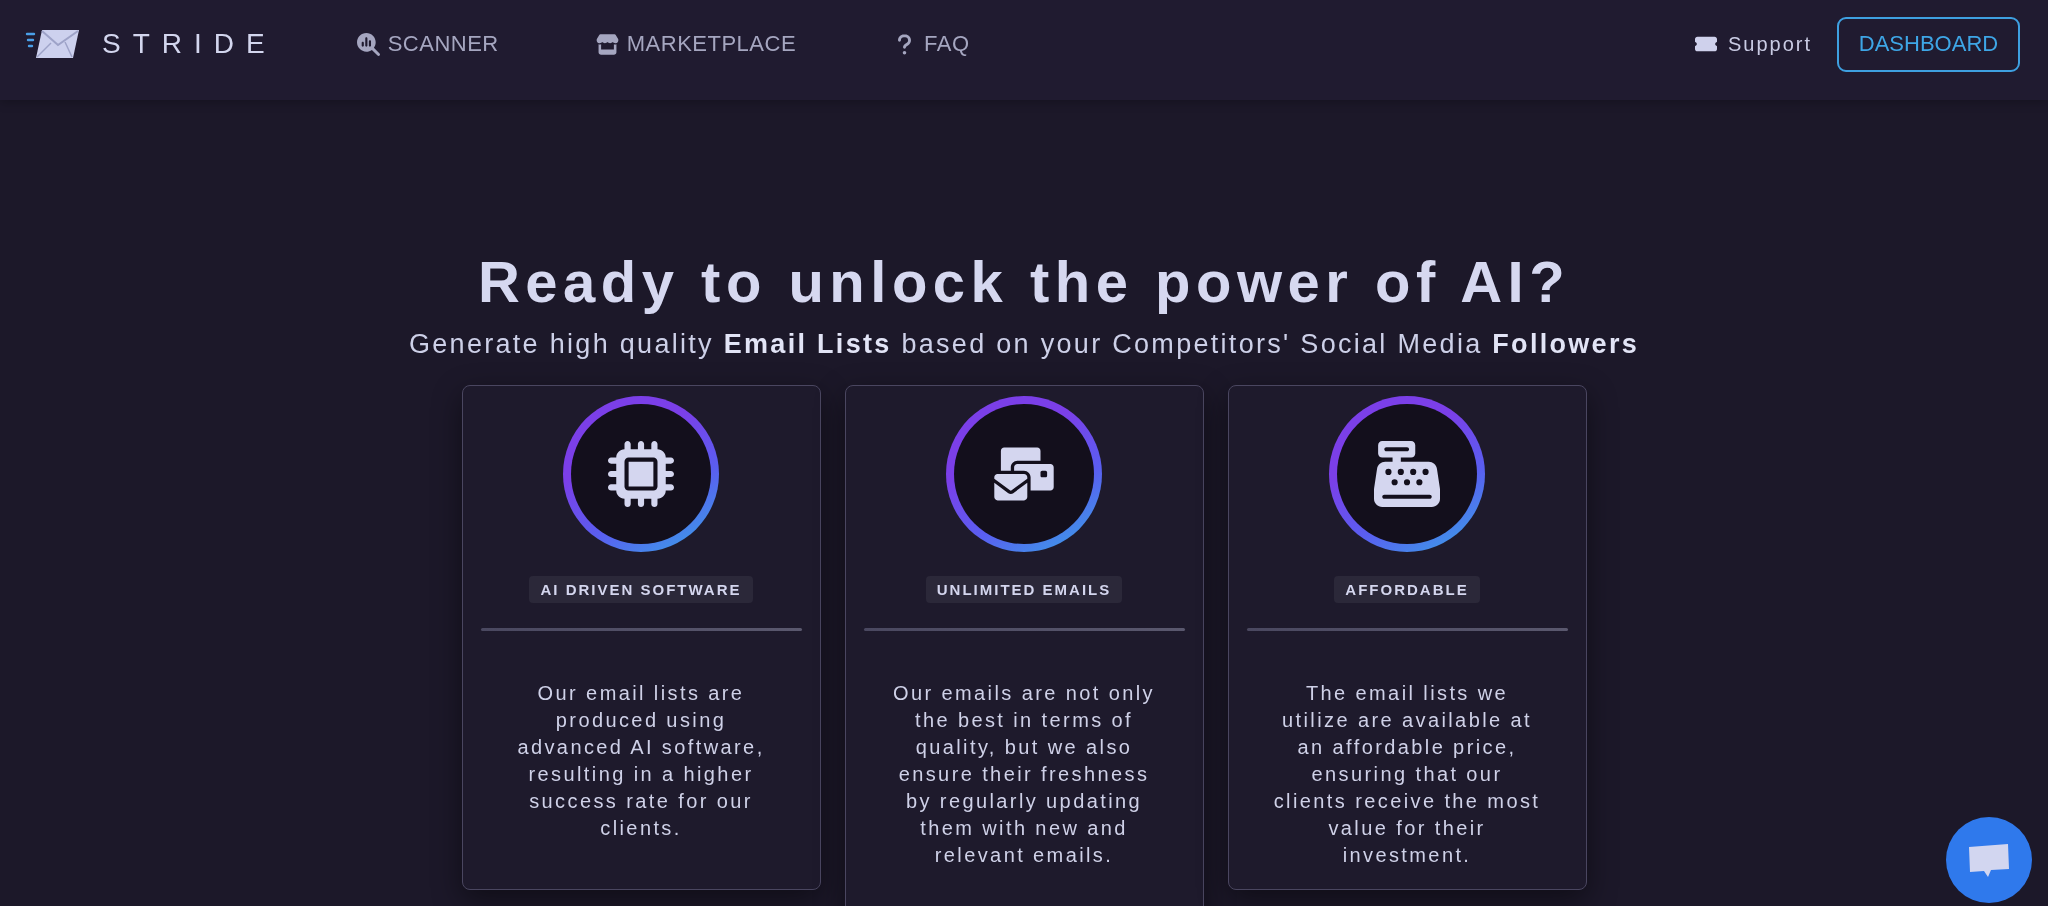  Describe the element at coordinates (52, 44) in the screenshot. I see `envelope-logo-icon` at that location.